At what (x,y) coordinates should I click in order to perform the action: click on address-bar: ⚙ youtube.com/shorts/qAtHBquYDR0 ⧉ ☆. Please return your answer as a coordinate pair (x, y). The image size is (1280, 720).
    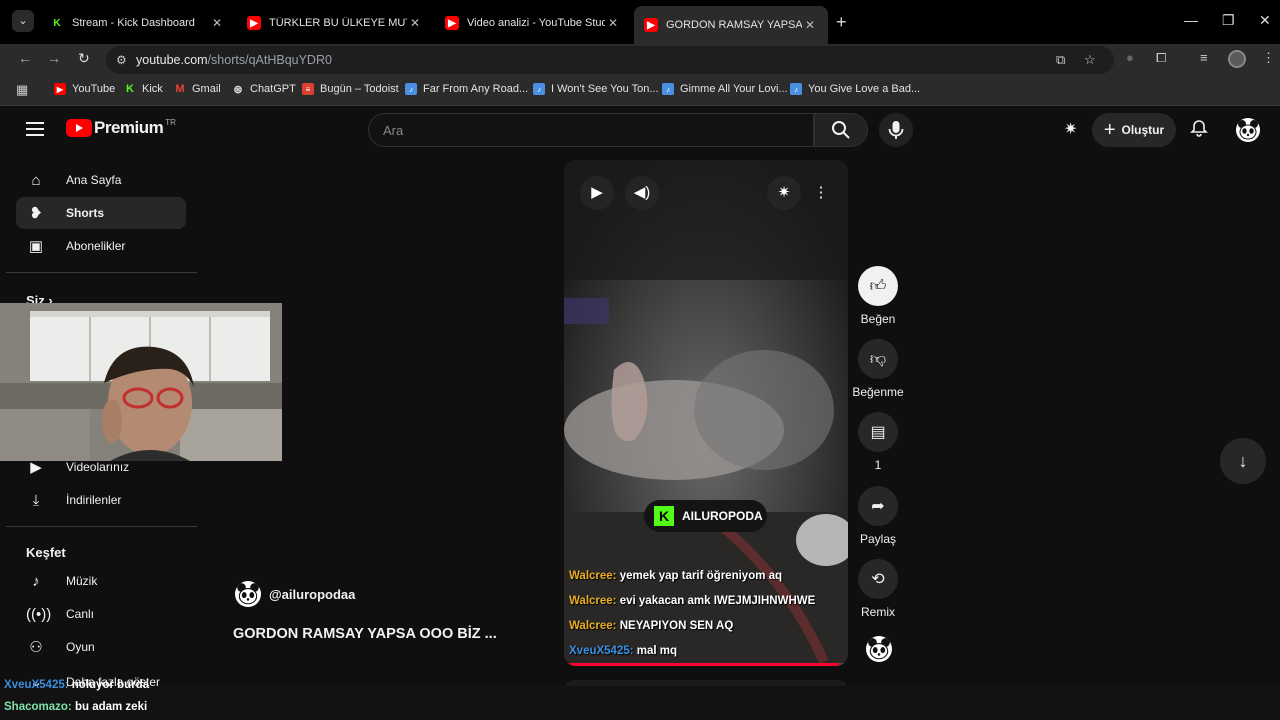
    Looking at the image, I should click on (610, 60).